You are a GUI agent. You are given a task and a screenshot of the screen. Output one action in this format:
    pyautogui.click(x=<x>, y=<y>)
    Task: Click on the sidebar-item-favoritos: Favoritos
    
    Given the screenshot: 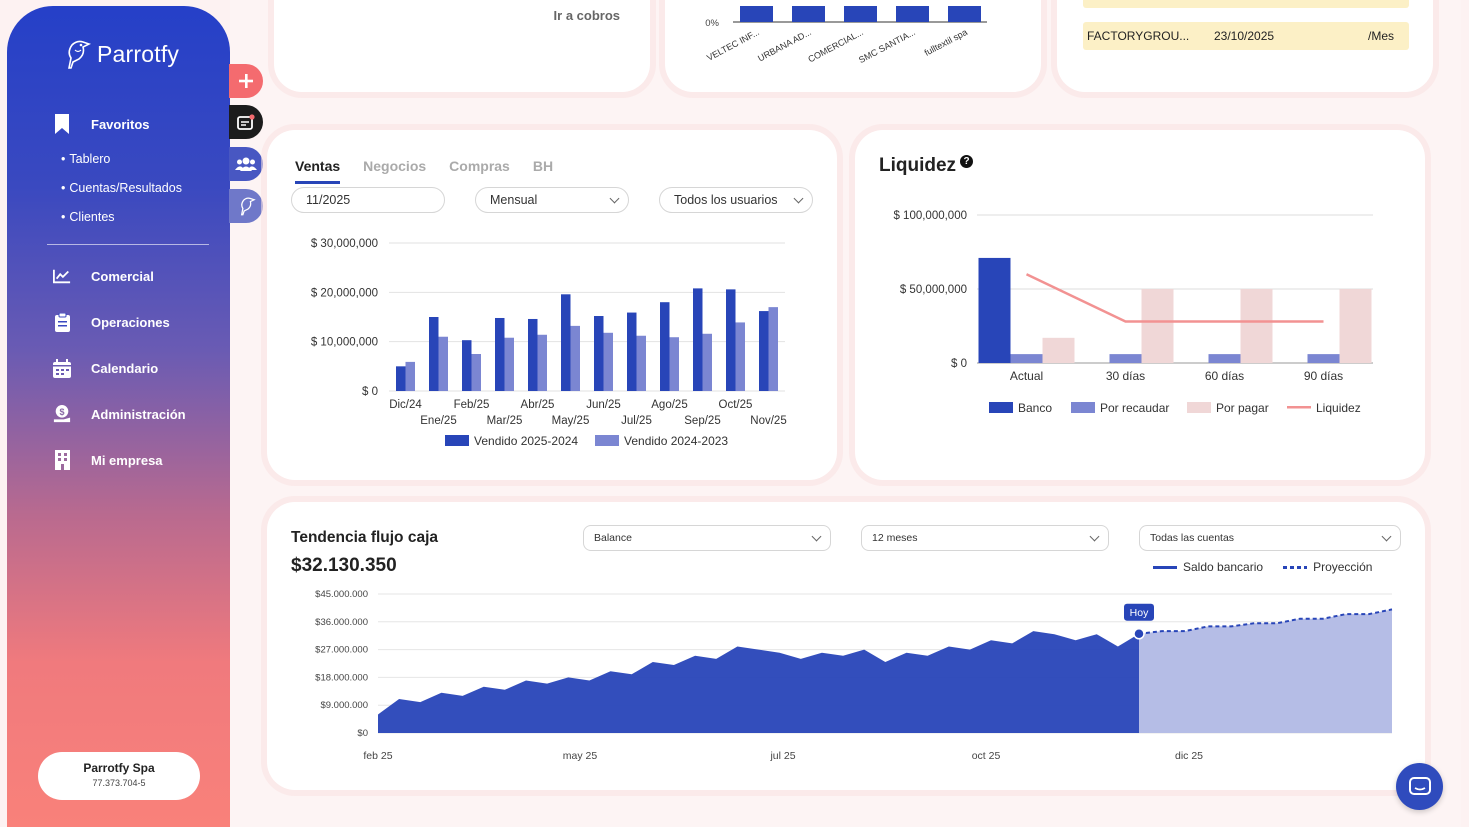 What is the action you would take?
    pyautogui.click(x=101, y=124)
    